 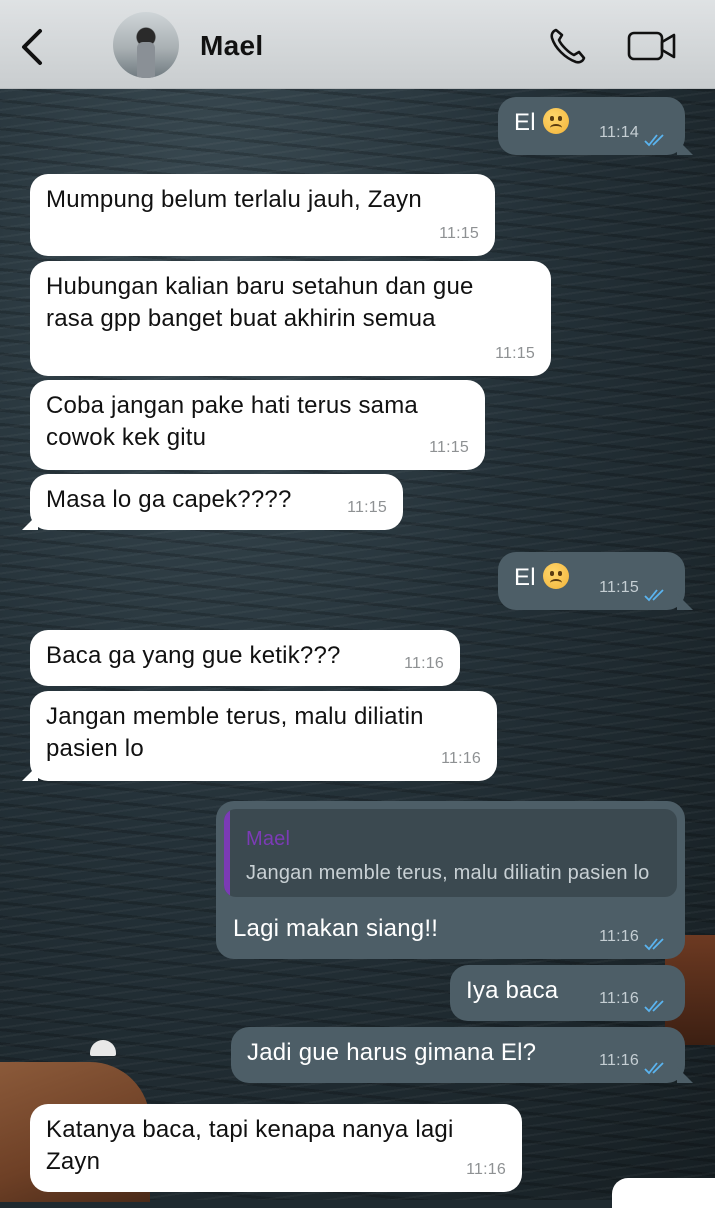 What do you see at coordinates (595, 581) in the screenshot?
I see `message-outgoing: El 11:15` at bounding box center [595, 581].